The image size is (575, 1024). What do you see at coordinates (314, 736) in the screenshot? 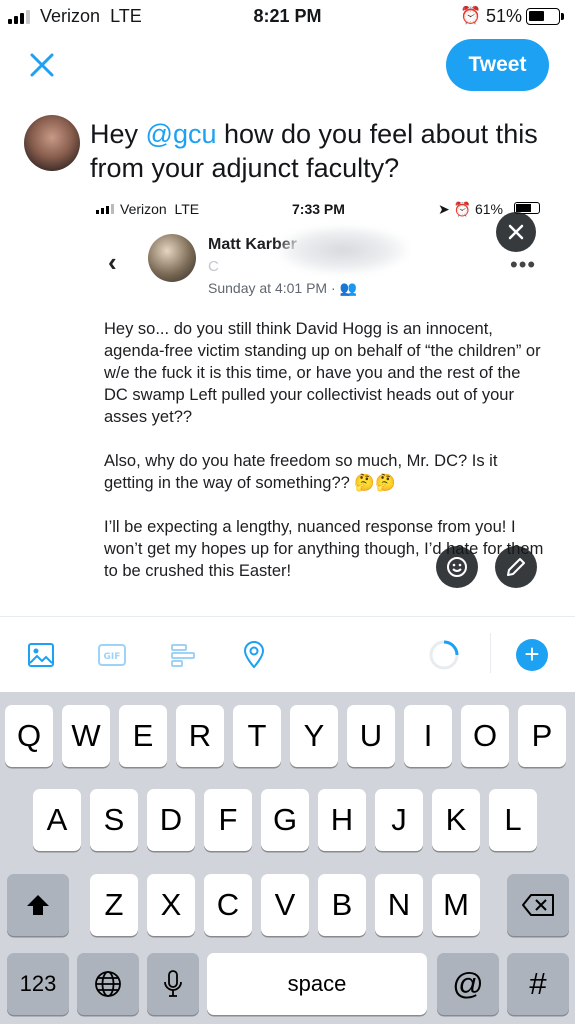
I see `key-y: Y` at bounding box center [314, 736].